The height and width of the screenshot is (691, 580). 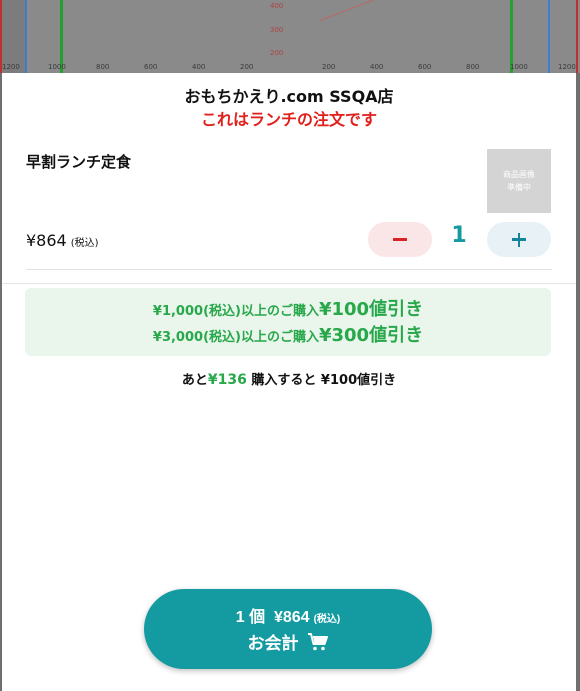 What do you see at coordinates (371, 335) in the screenshot?
I see `promo-discount: ¥300値引き` at bounding box center [371, 335].